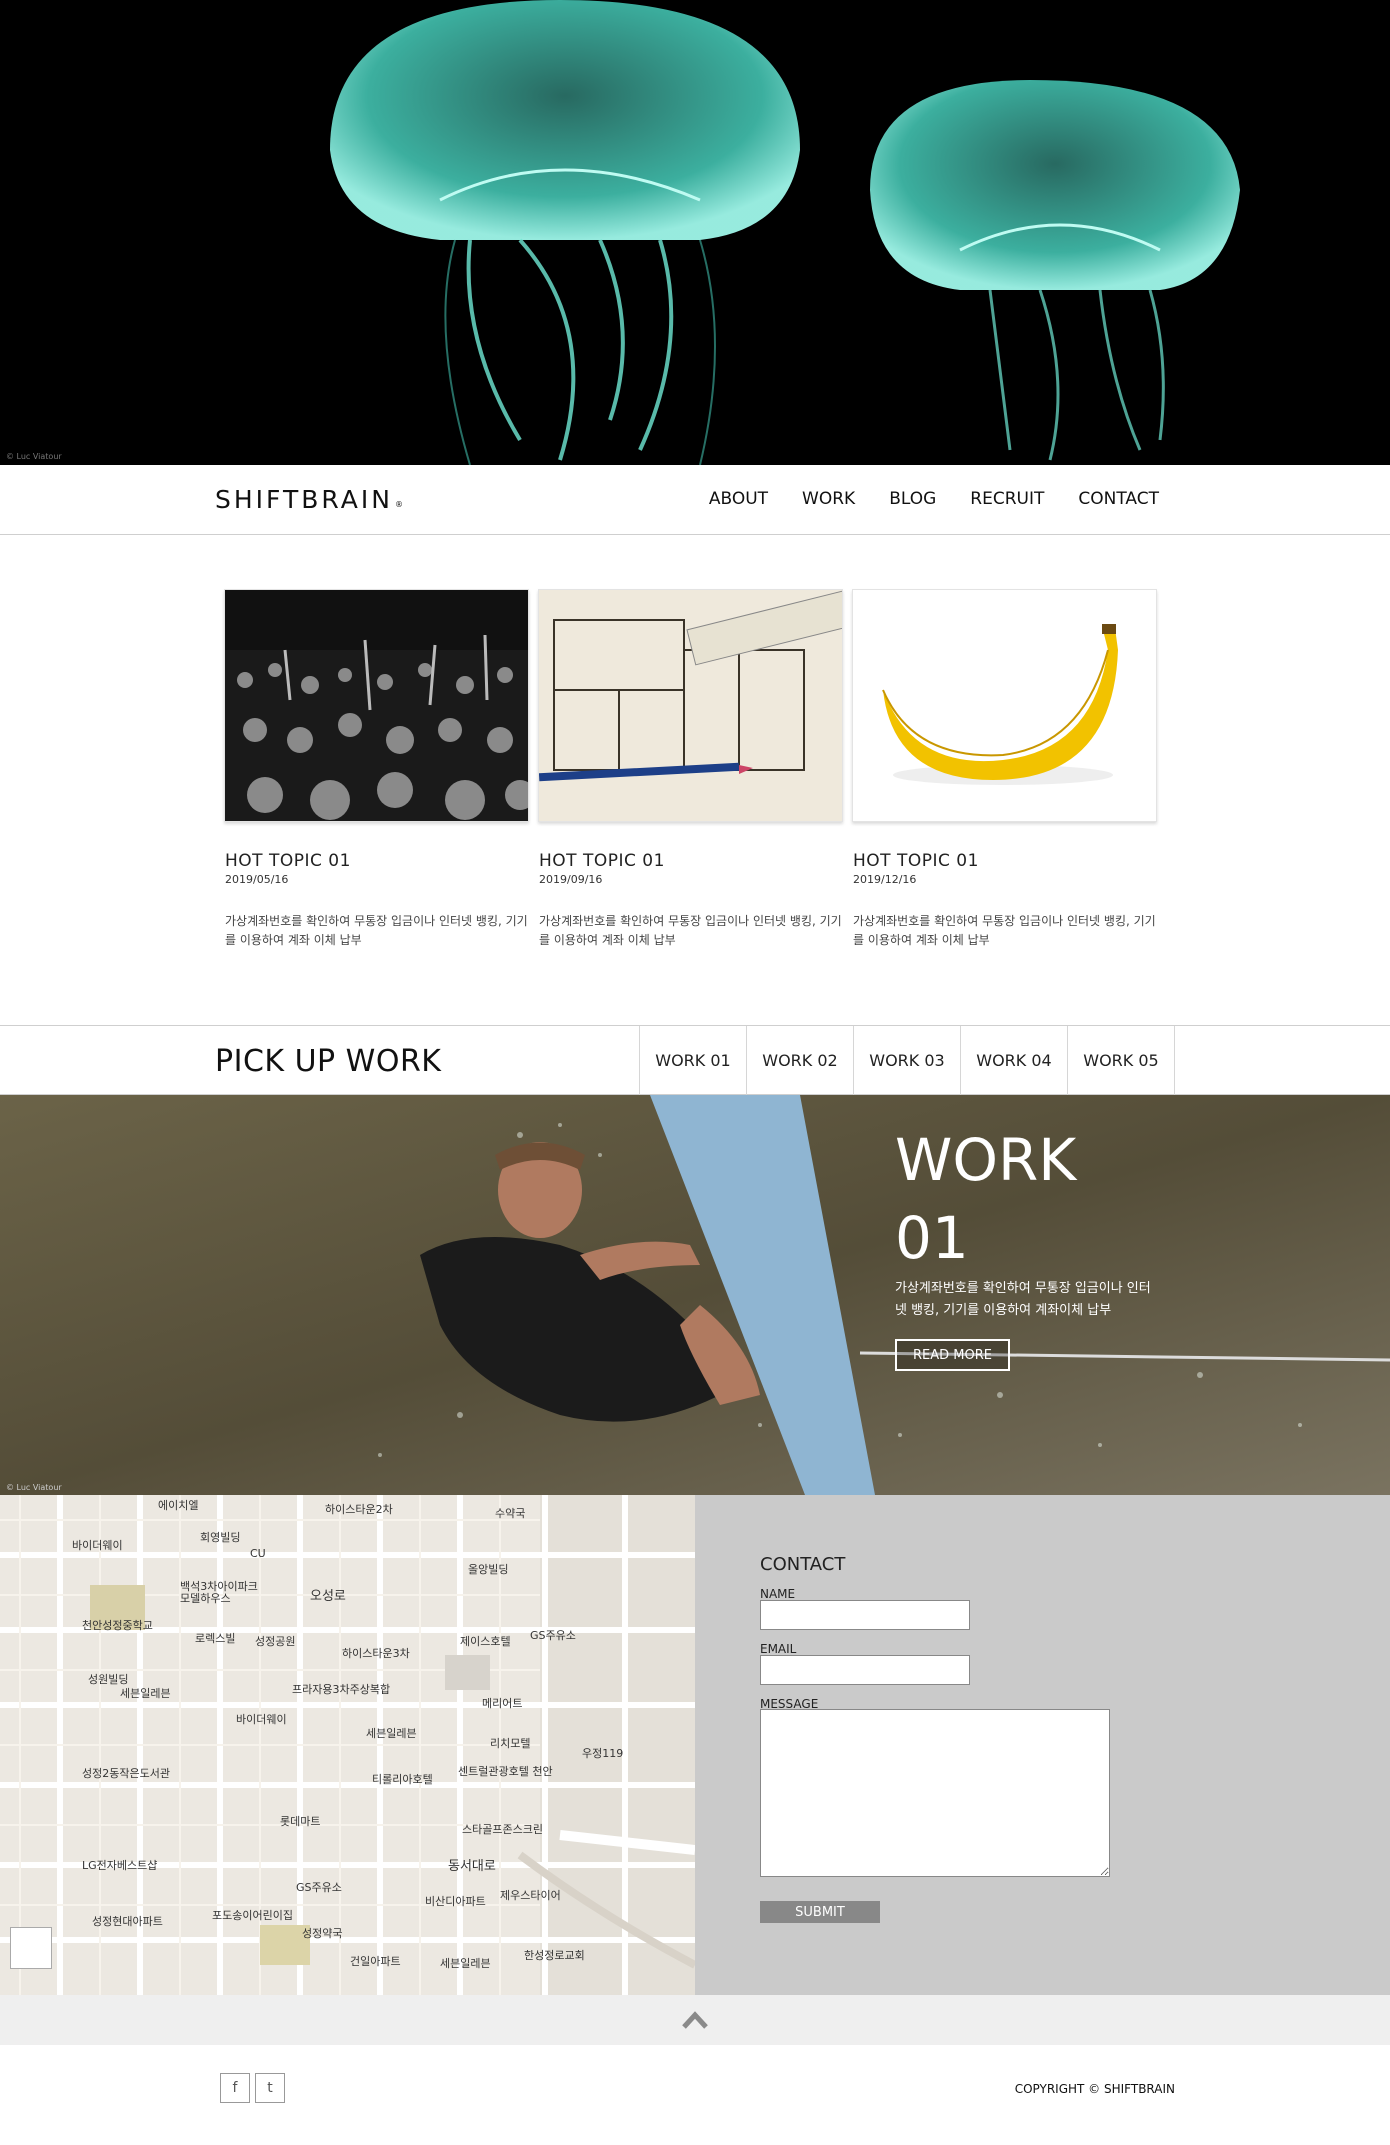 The height and width of the screenshot is (2145, 1390). I want to click on map-label: 하이스타운2차, so click(359, 1509).